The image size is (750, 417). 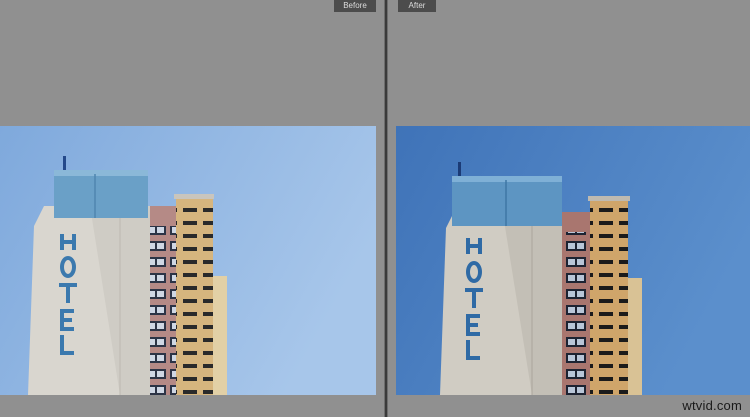 What do you see at coordinates (417, 6) in the screenshot?
I see `after-label: After` at bounding box center [417, 6].